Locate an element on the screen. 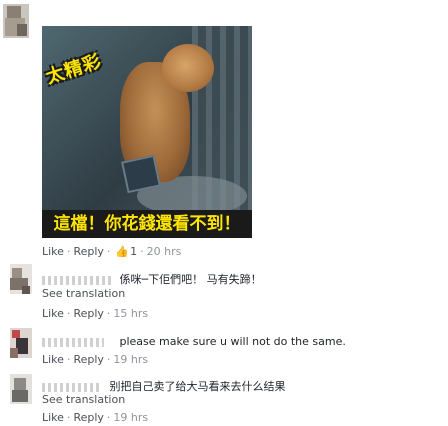 The height and width of the screenshot is (426, 448). like-count: 1 is located at coordinates (133, 251).